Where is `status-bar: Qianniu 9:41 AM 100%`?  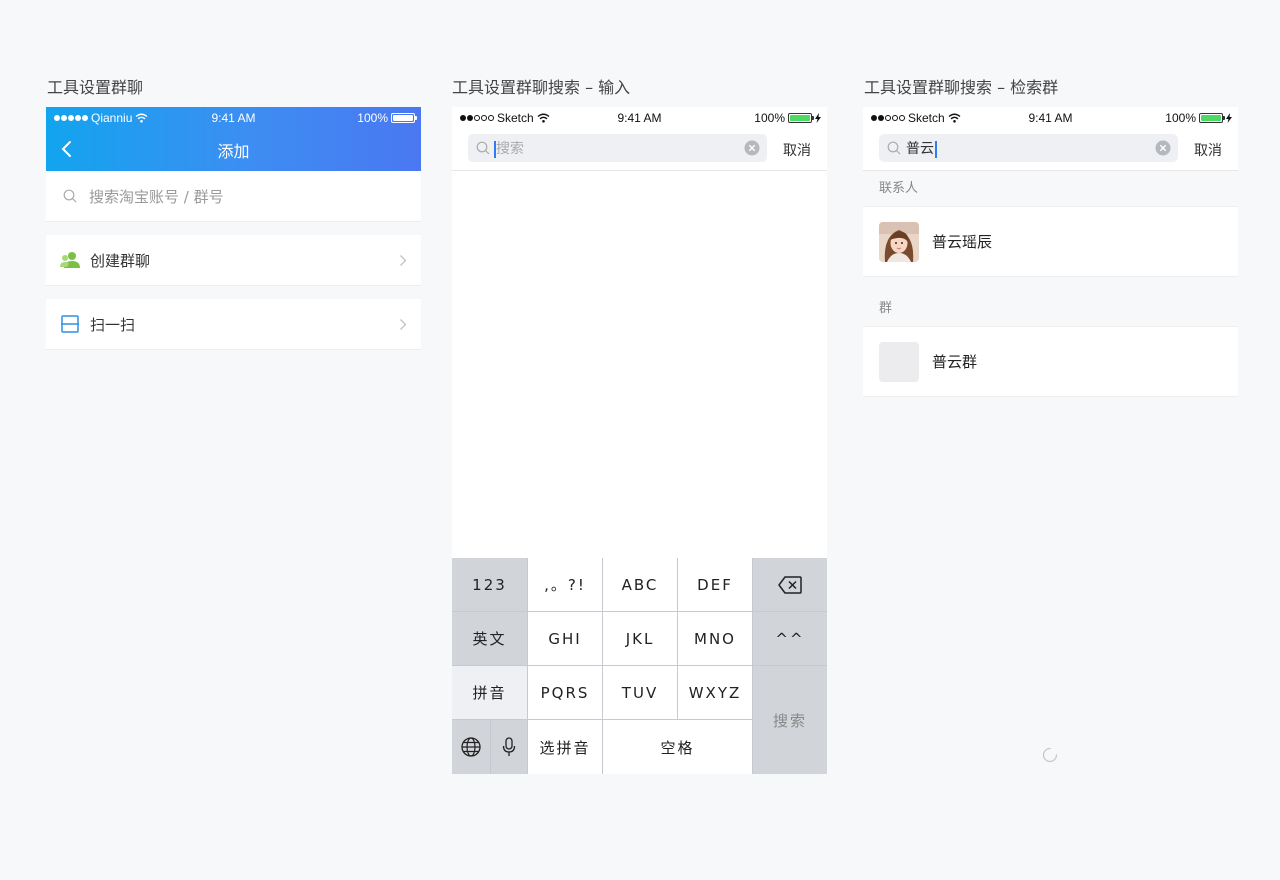
status-bar: Qianniu 9:41 AM 100% is located at coordinates (233, 117).